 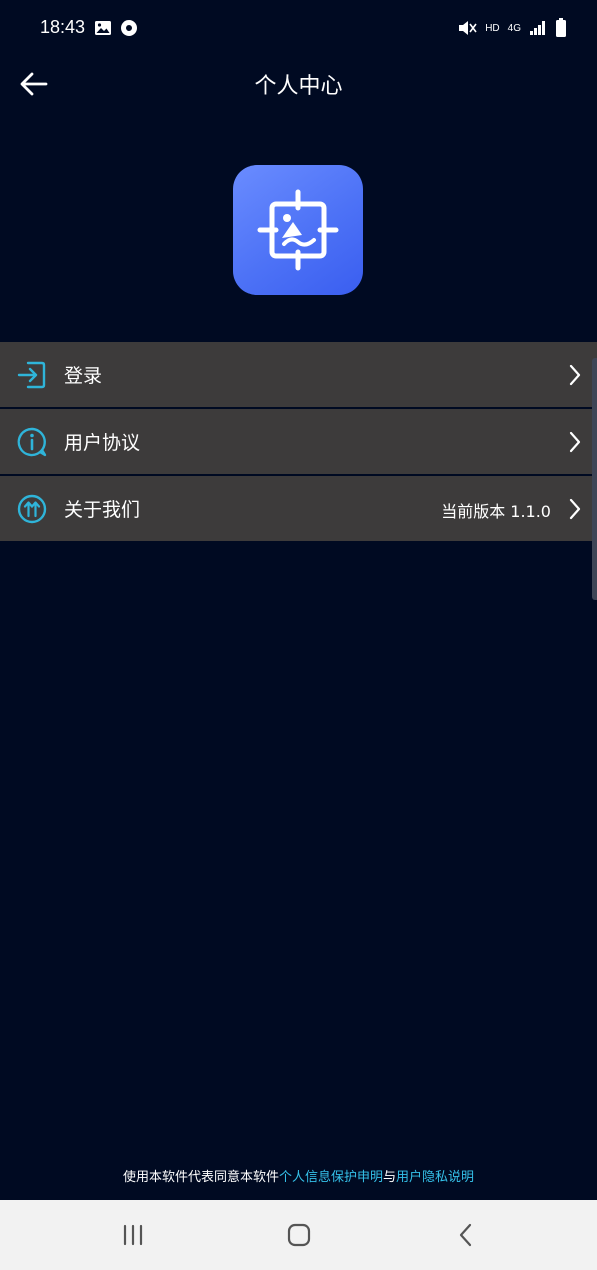 What do you see at coordinates (298, 29) in the screenshot?
I see `status-bar: 18:43 HD 4G` at bounding box center [298, 29].